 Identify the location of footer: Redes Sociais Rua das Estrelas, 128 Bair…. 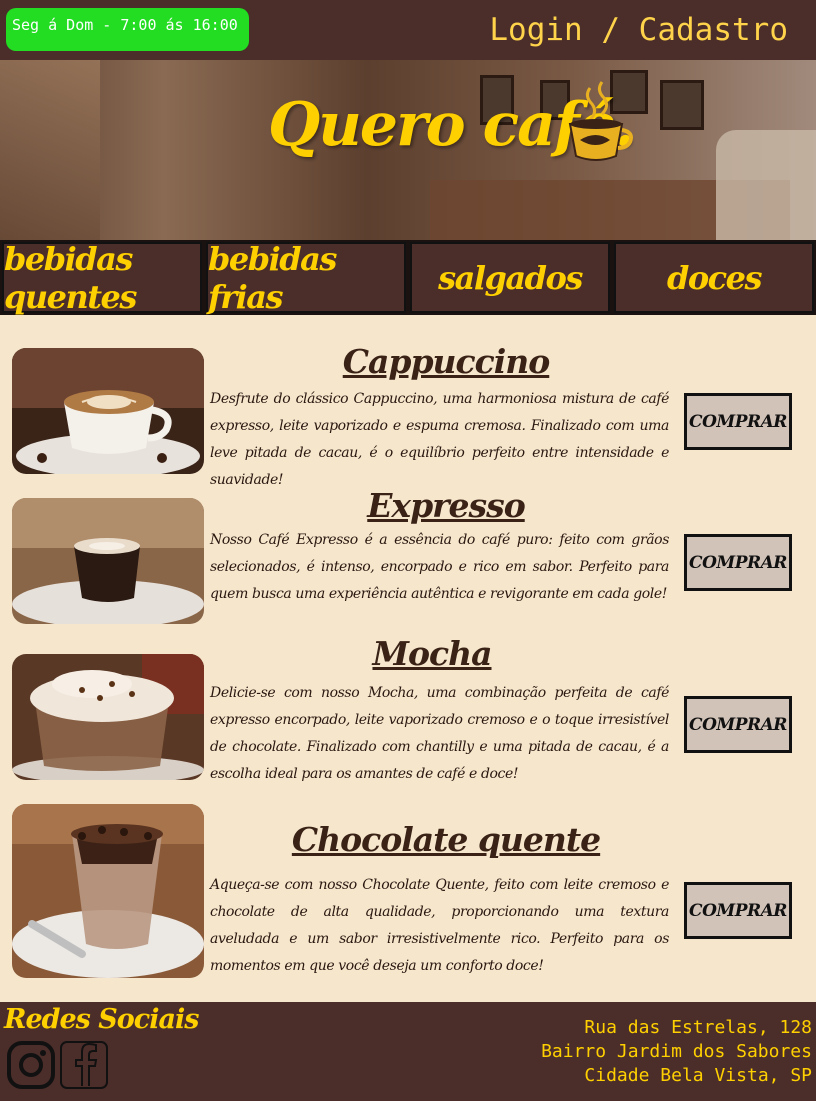
(408, 1051).